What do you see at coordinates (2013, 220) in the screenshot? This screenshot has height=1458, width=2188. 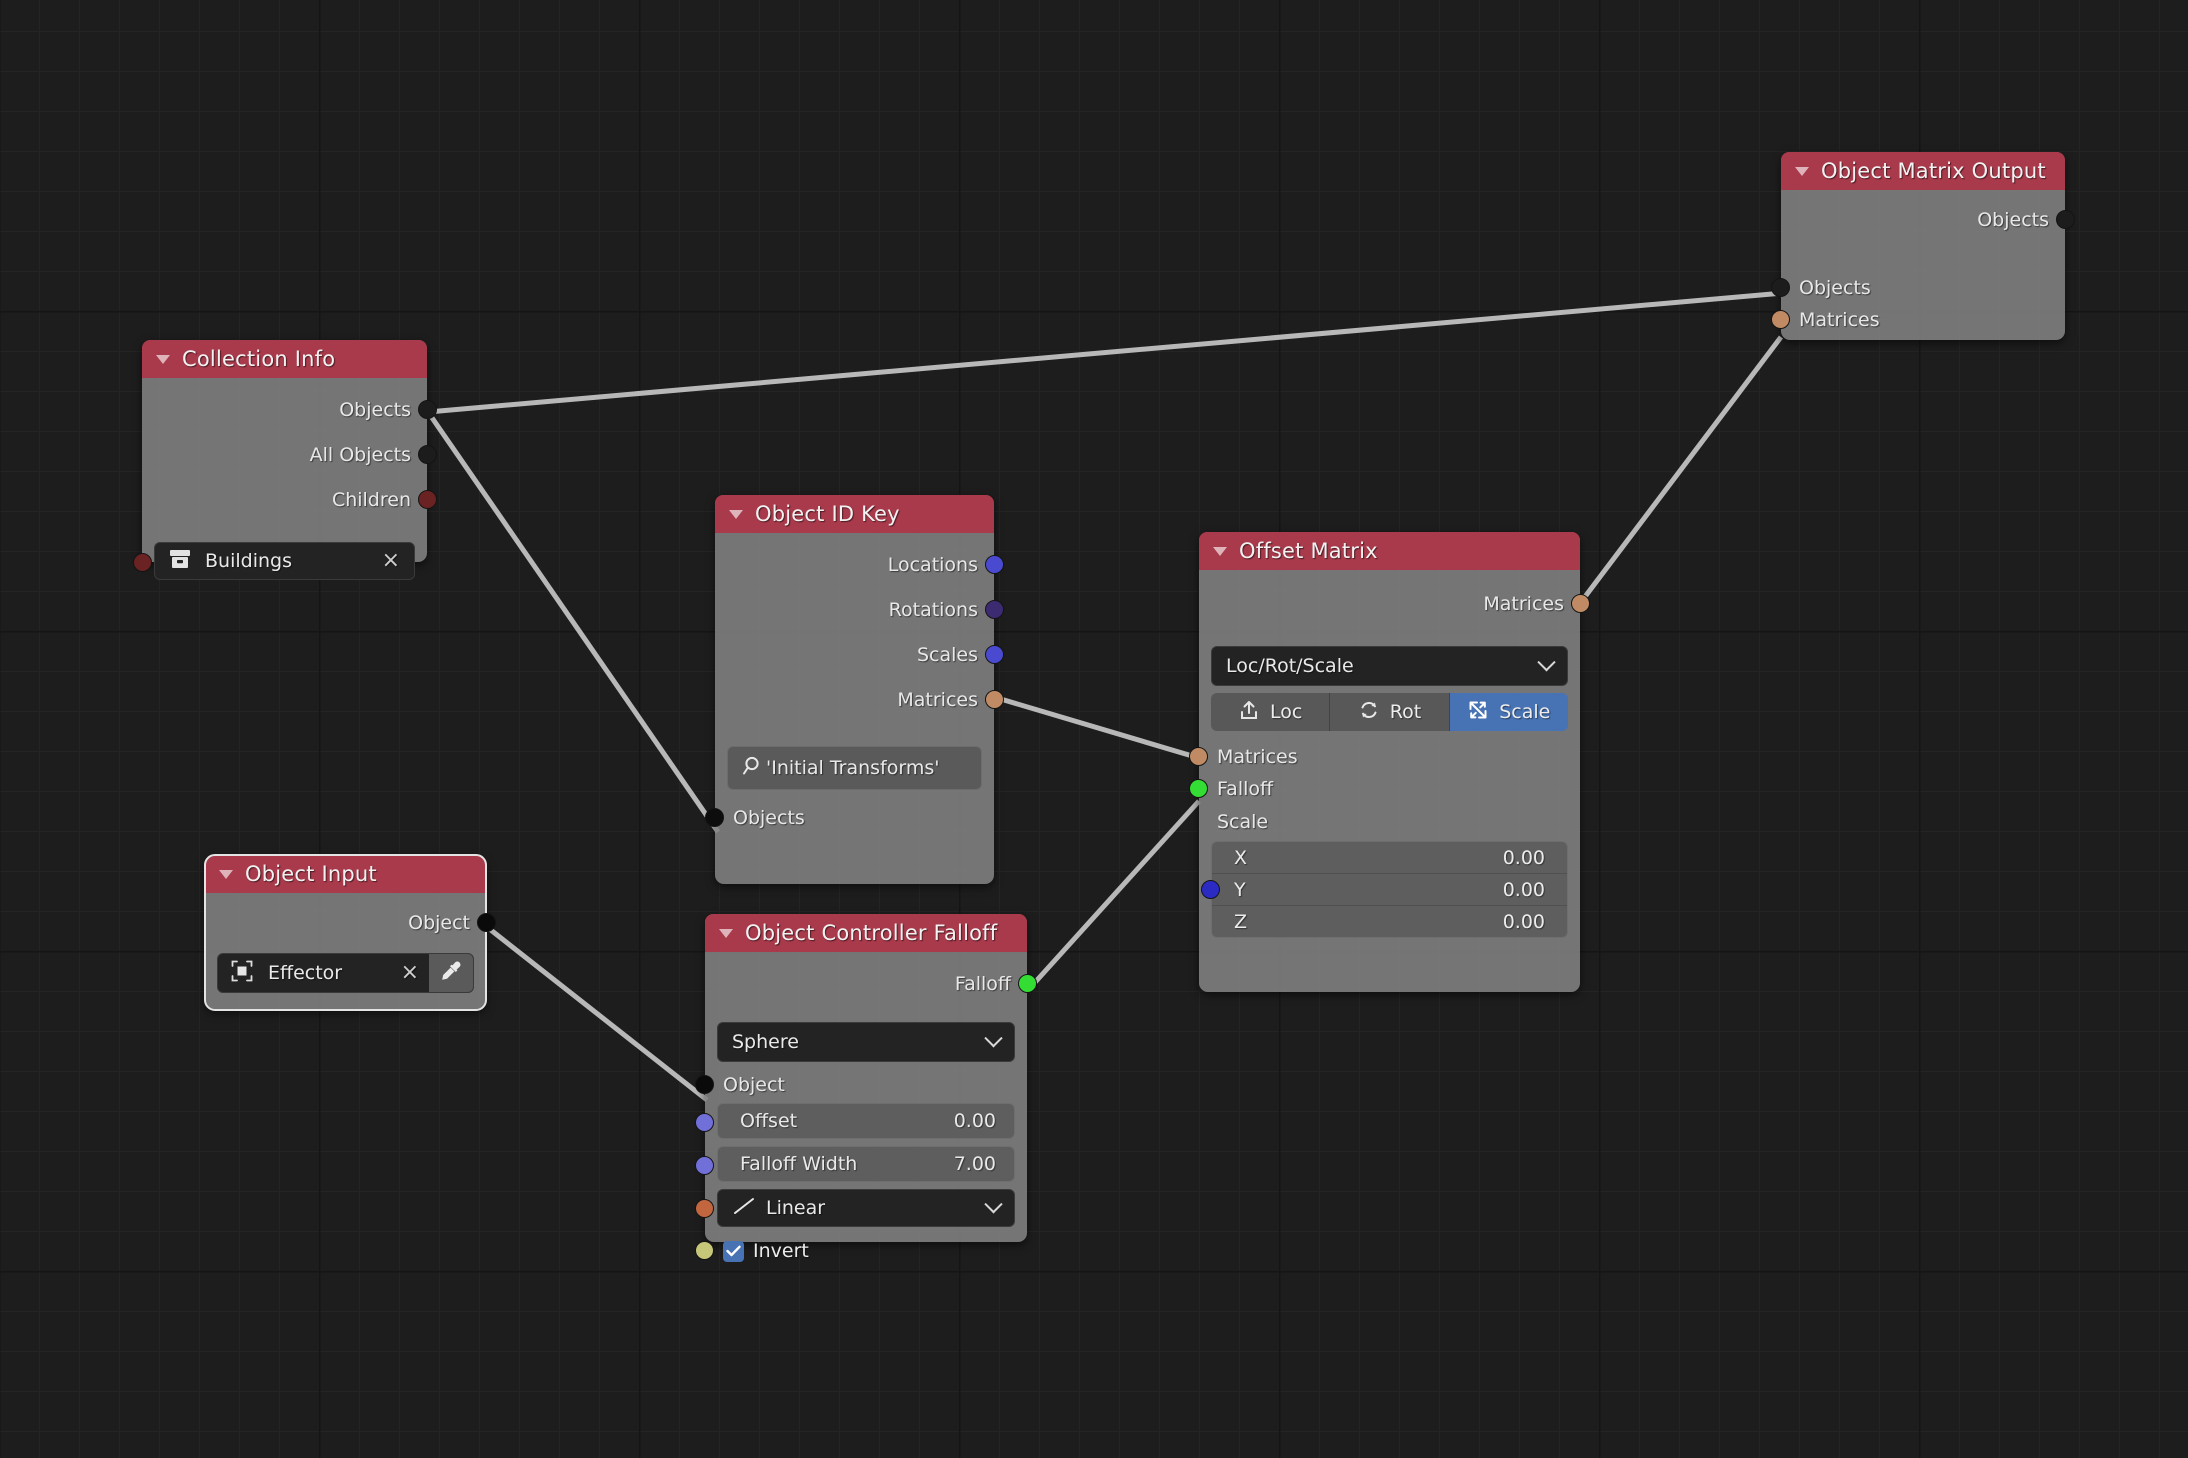 I see `output-label: Objects` at bounding box center [2013, 220].